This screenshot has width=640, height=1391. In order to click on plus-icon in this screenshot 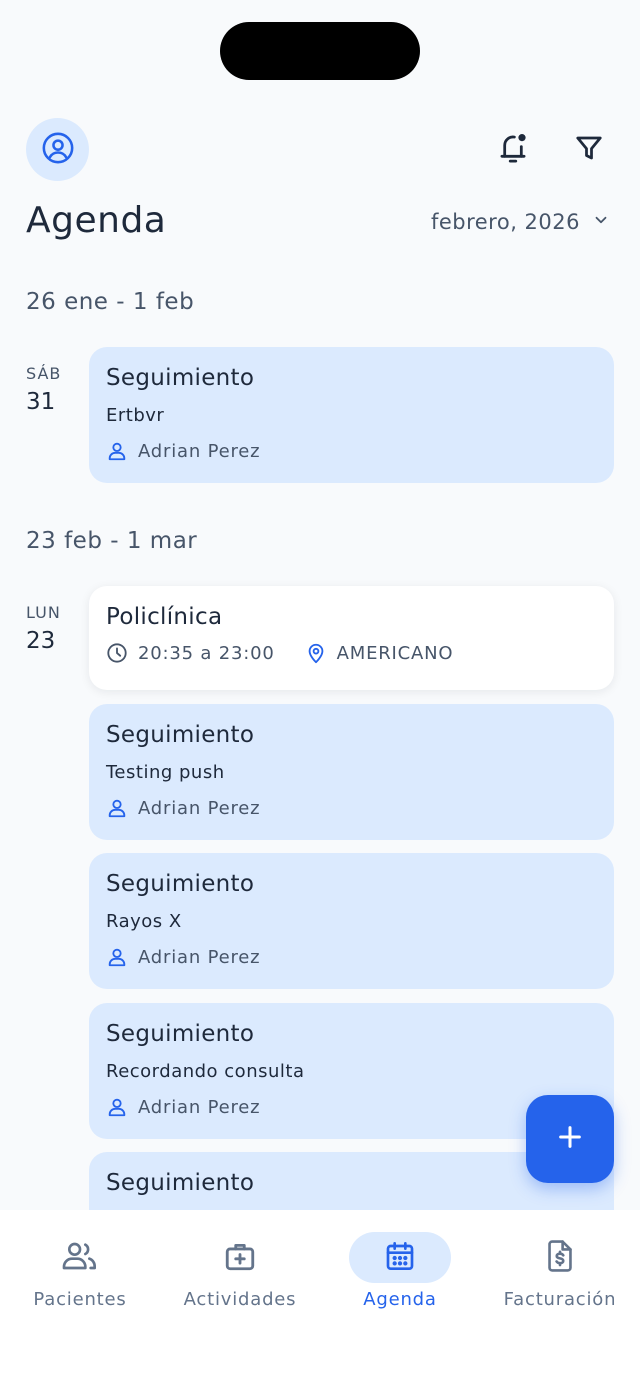, I will do `click(570, 1139)`.